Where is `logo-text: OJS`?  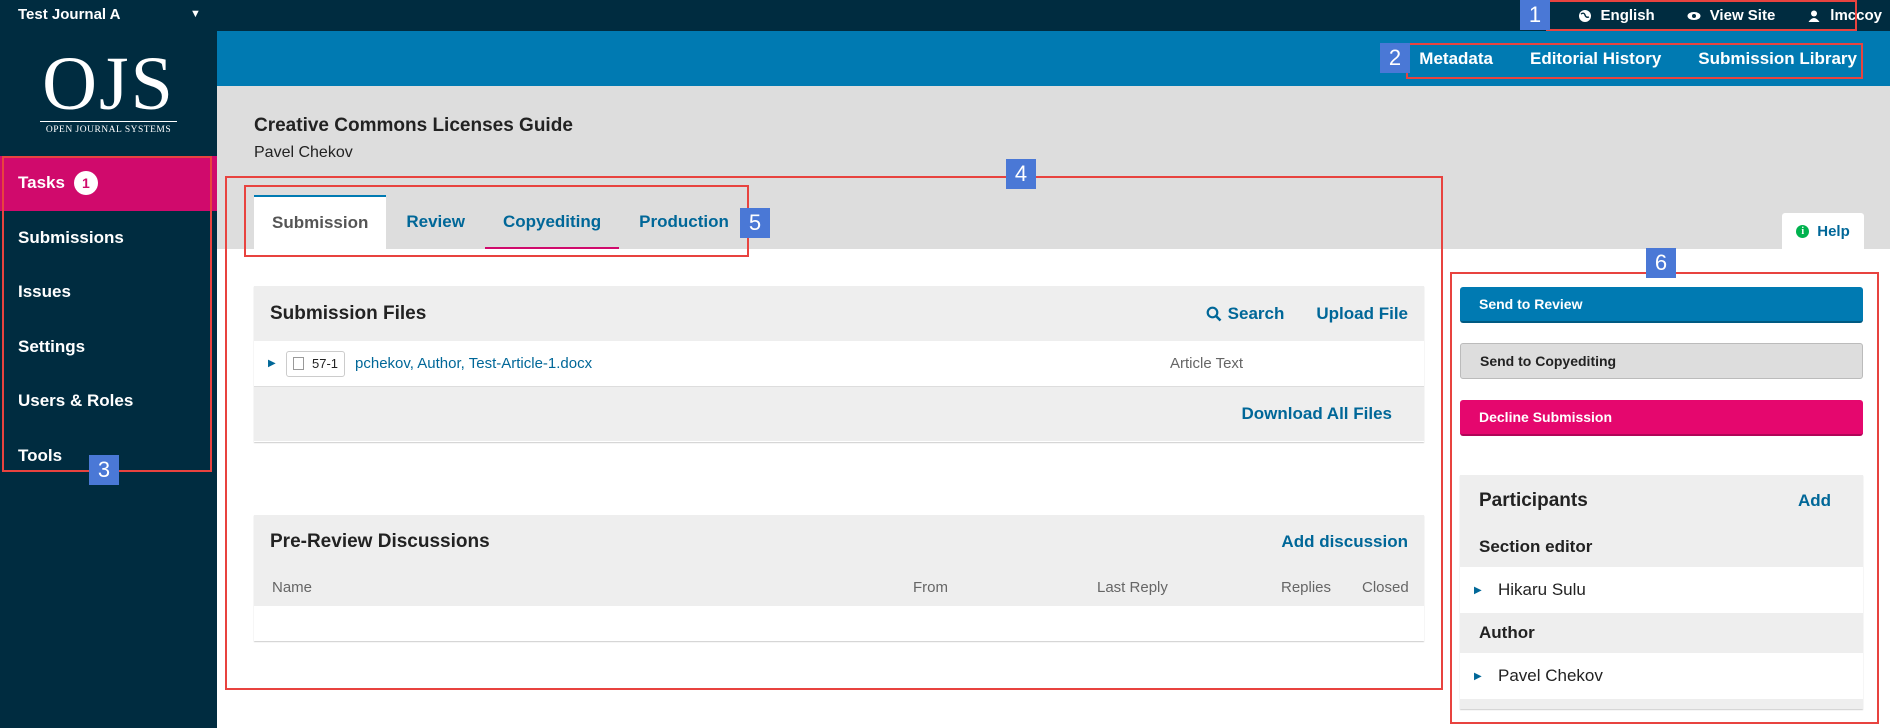 logo-text: OJS is located at coordinates (108, 84).